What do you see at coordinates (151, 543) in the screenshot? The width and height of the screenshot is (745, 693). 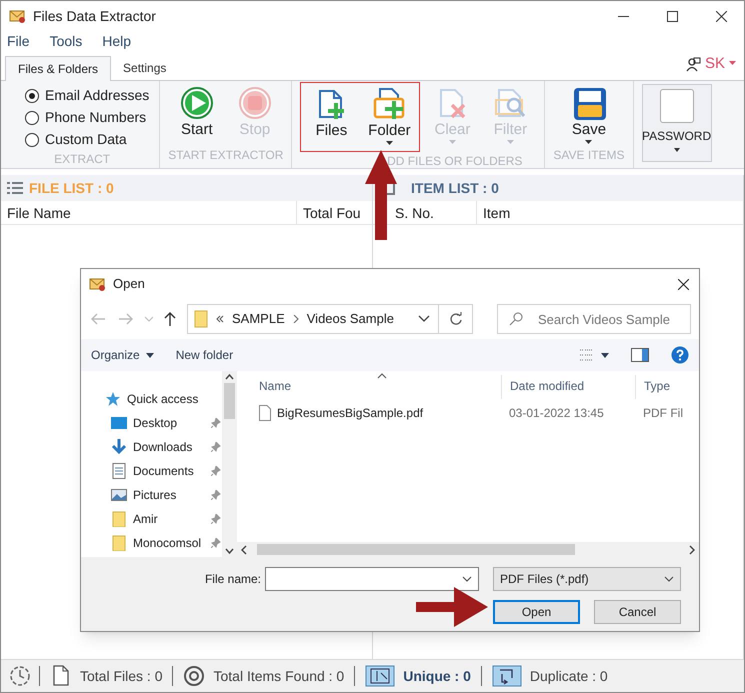 I see `nav-item: Monocomsol` at bounding box center [151, 543].